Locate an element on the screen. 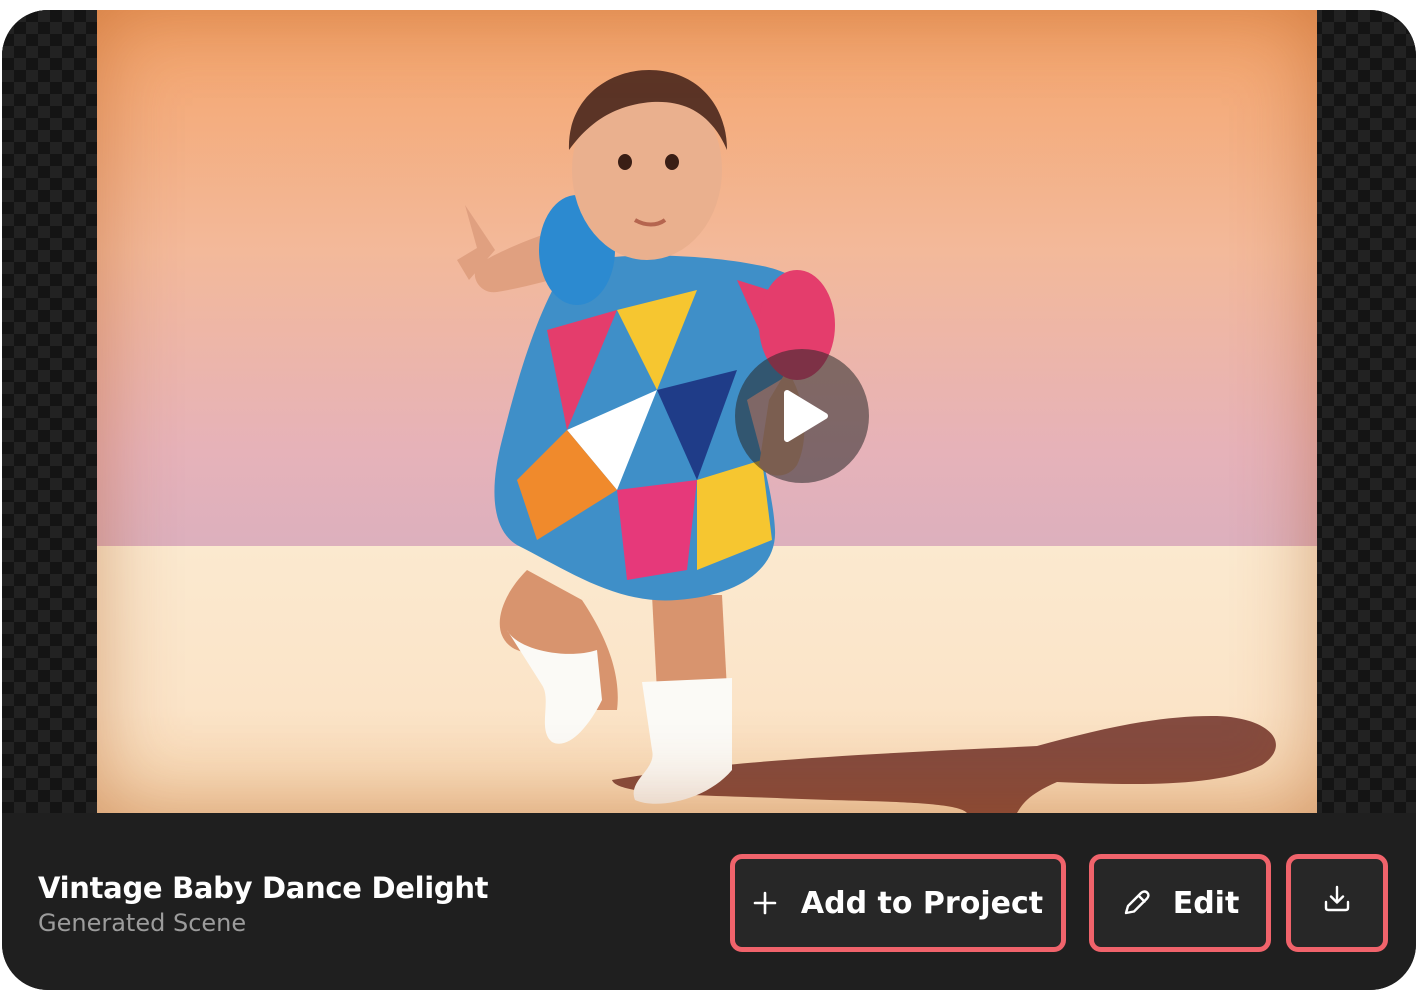 The width and height of the screenshot is (1420, 1002). scene-title: Vintage Baby Dance Delight is located at coordinates (263, 888).